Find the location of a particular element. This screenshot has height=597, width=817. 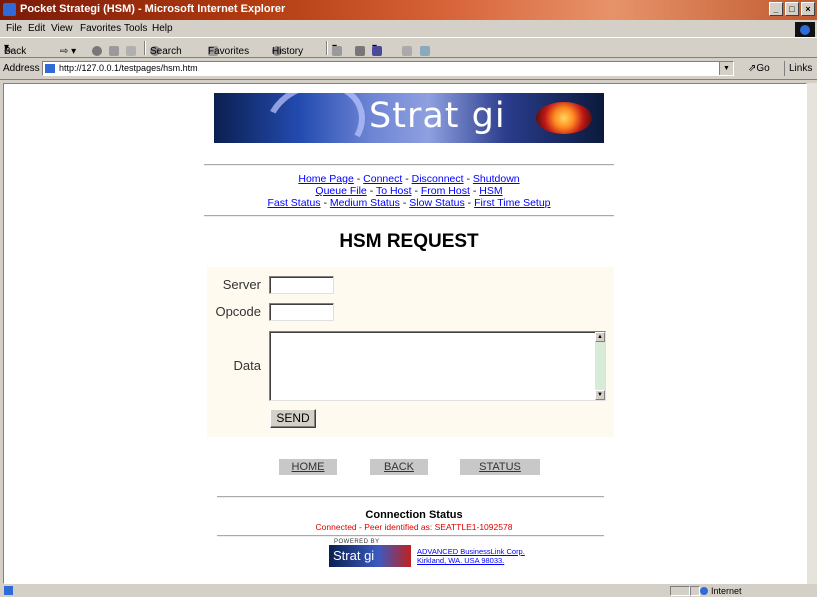

data-textarea: ▲ ▼ is located at coordinates (437, 366).